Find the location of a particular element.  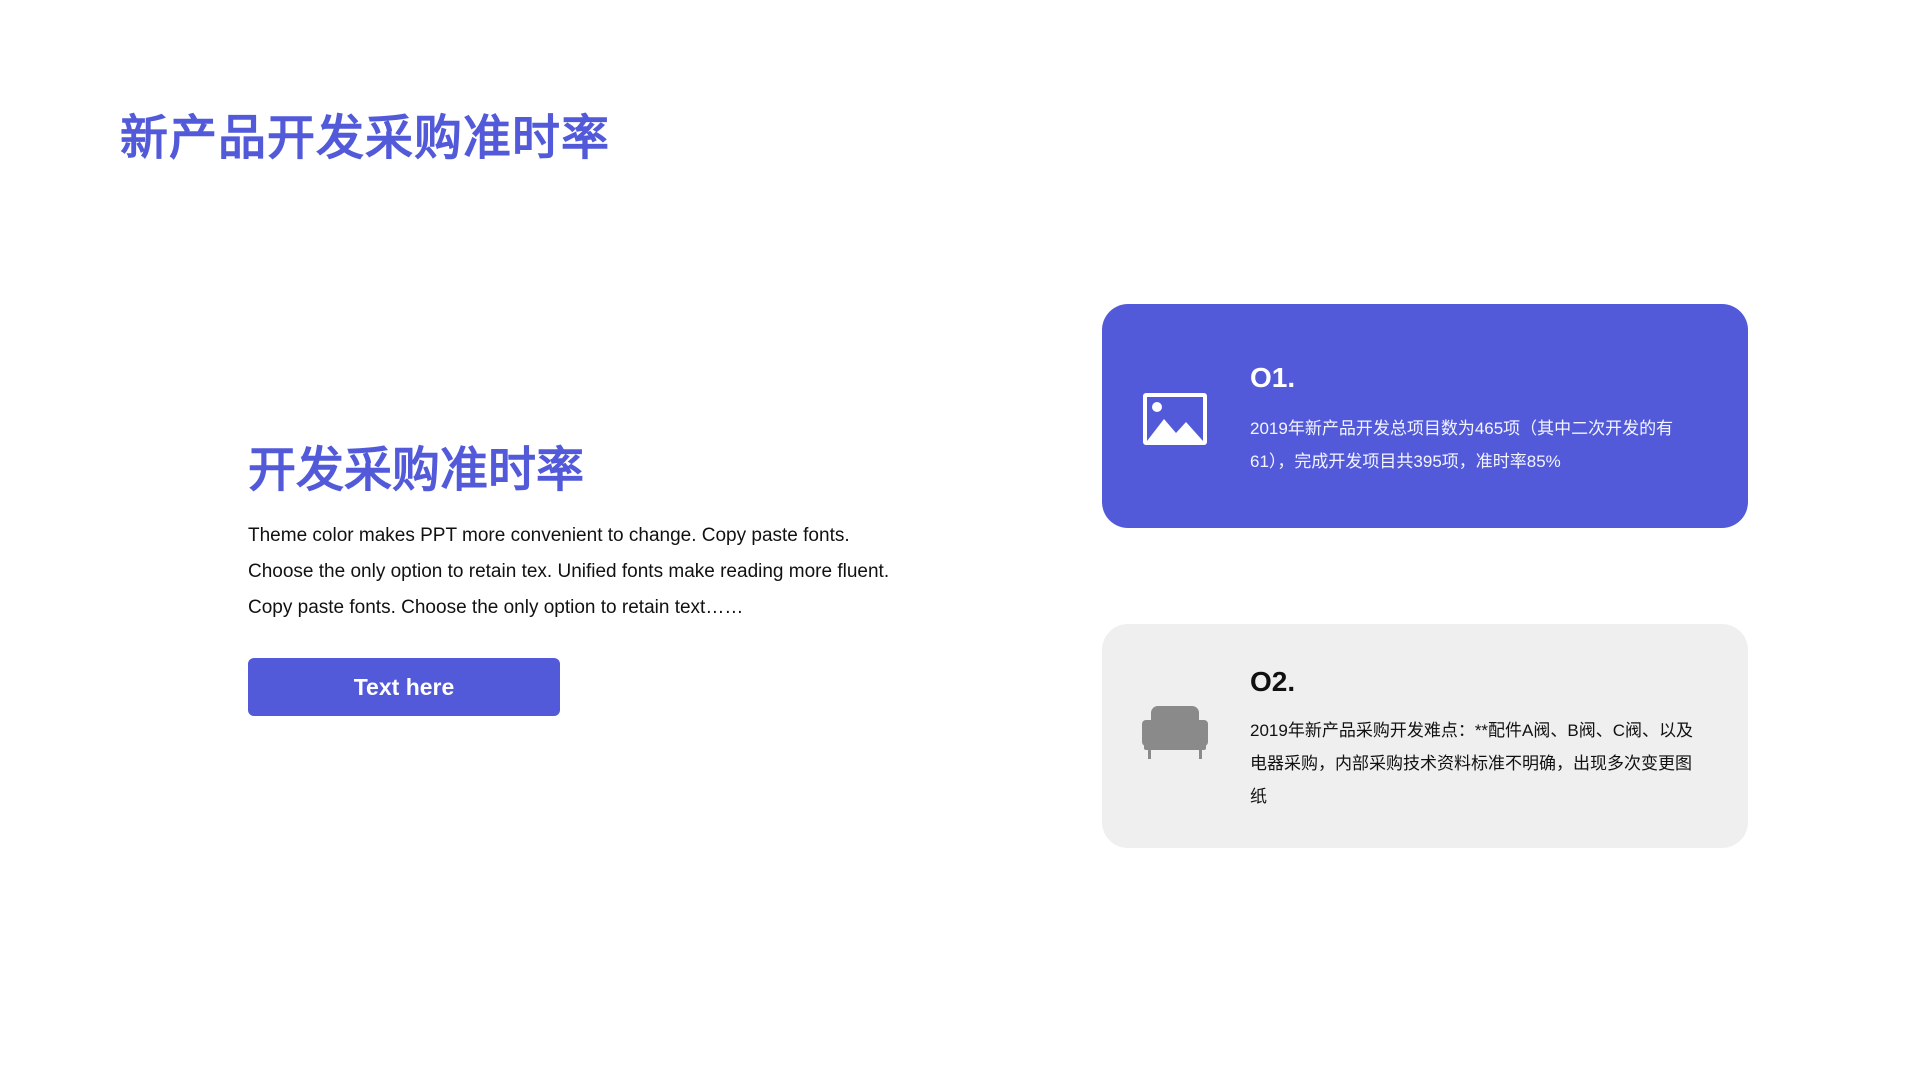

card-number: O2. is located at coordinates (1273, 681).